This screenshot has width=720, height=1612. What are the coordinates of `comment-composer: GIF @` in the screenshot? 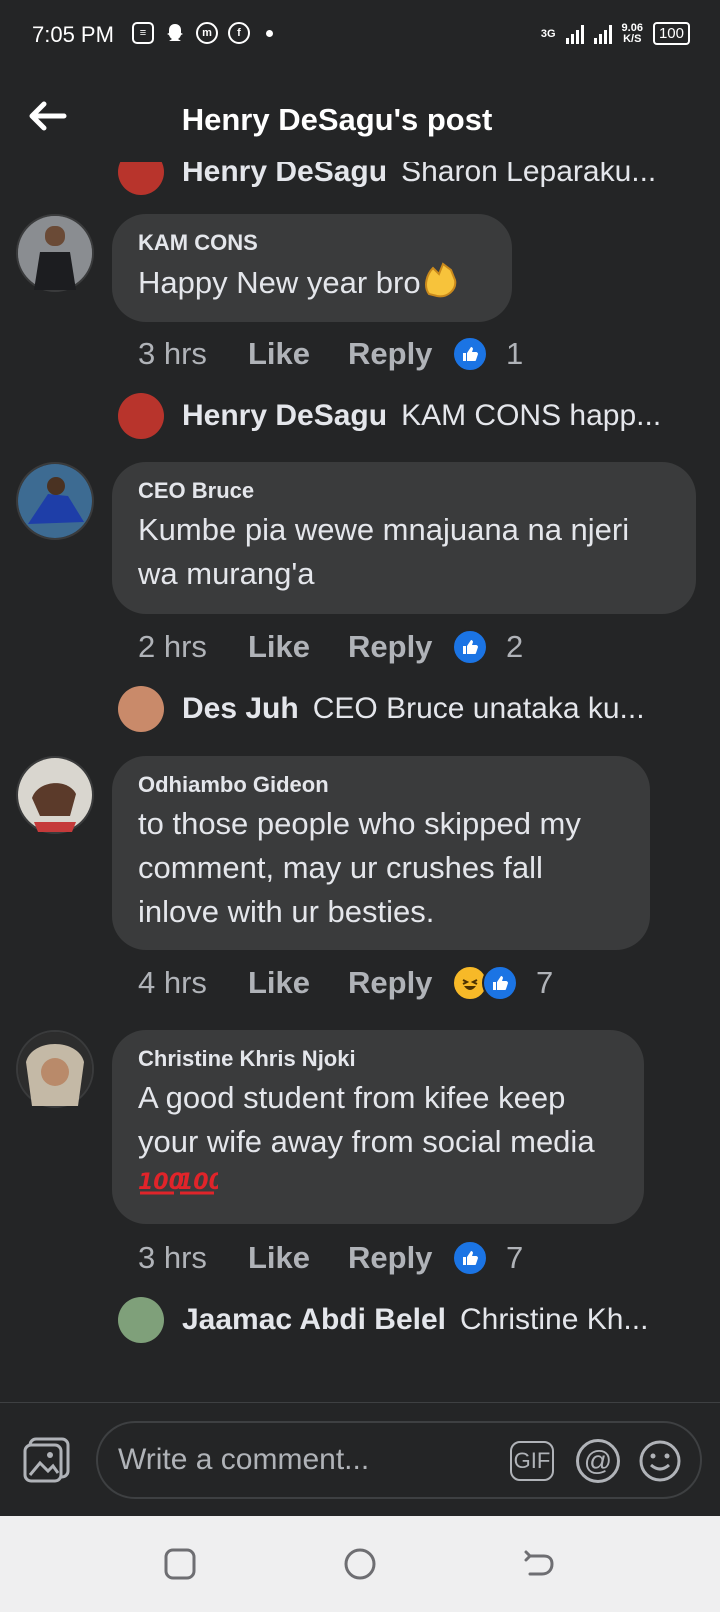 It's located at (360, 1459).